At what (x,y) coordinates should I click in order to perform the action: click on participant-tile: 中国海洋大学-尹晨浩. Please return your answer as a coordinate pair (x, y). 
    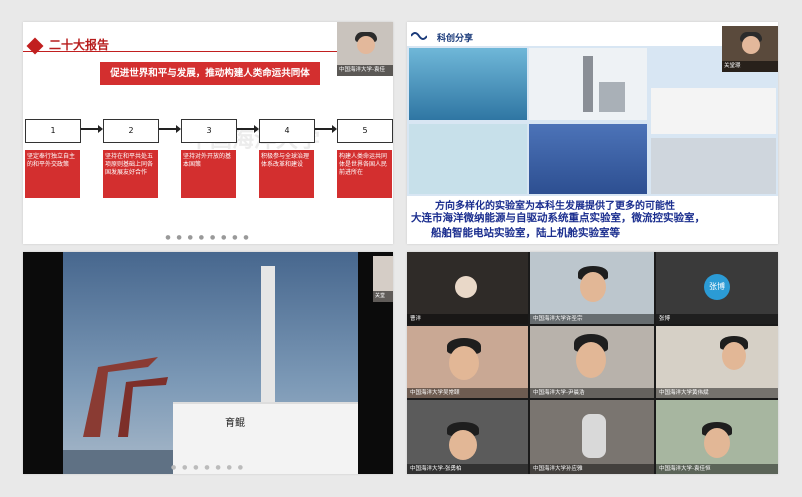
    Looking at the image, I should click on (592, 362).